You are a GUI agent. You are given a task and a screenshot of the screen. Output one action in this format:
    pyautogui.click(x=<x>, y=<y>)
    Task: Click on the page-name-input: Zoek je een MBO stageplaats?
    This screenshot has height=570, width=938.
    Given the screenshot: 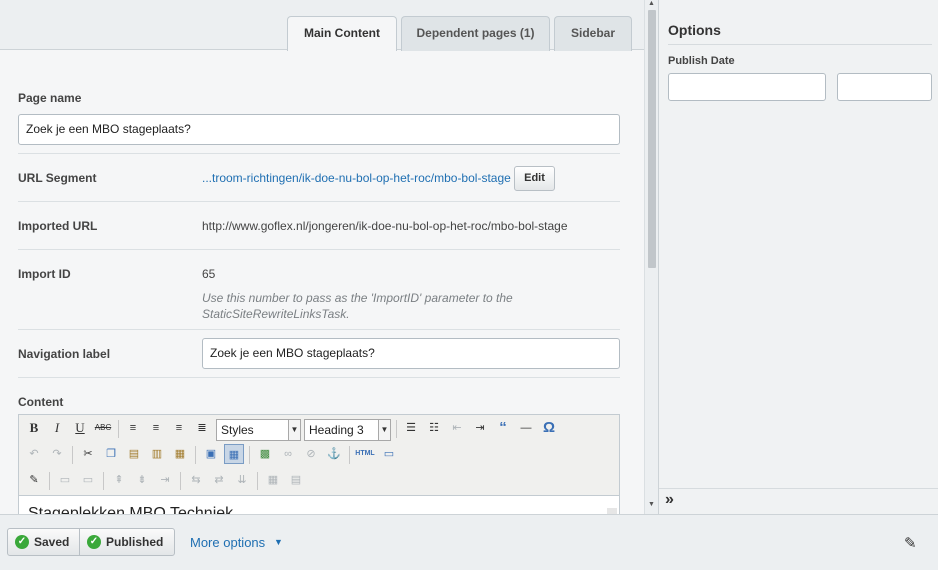 What is the action you would take?
    pyautogui.click(x=319, y=129)
    